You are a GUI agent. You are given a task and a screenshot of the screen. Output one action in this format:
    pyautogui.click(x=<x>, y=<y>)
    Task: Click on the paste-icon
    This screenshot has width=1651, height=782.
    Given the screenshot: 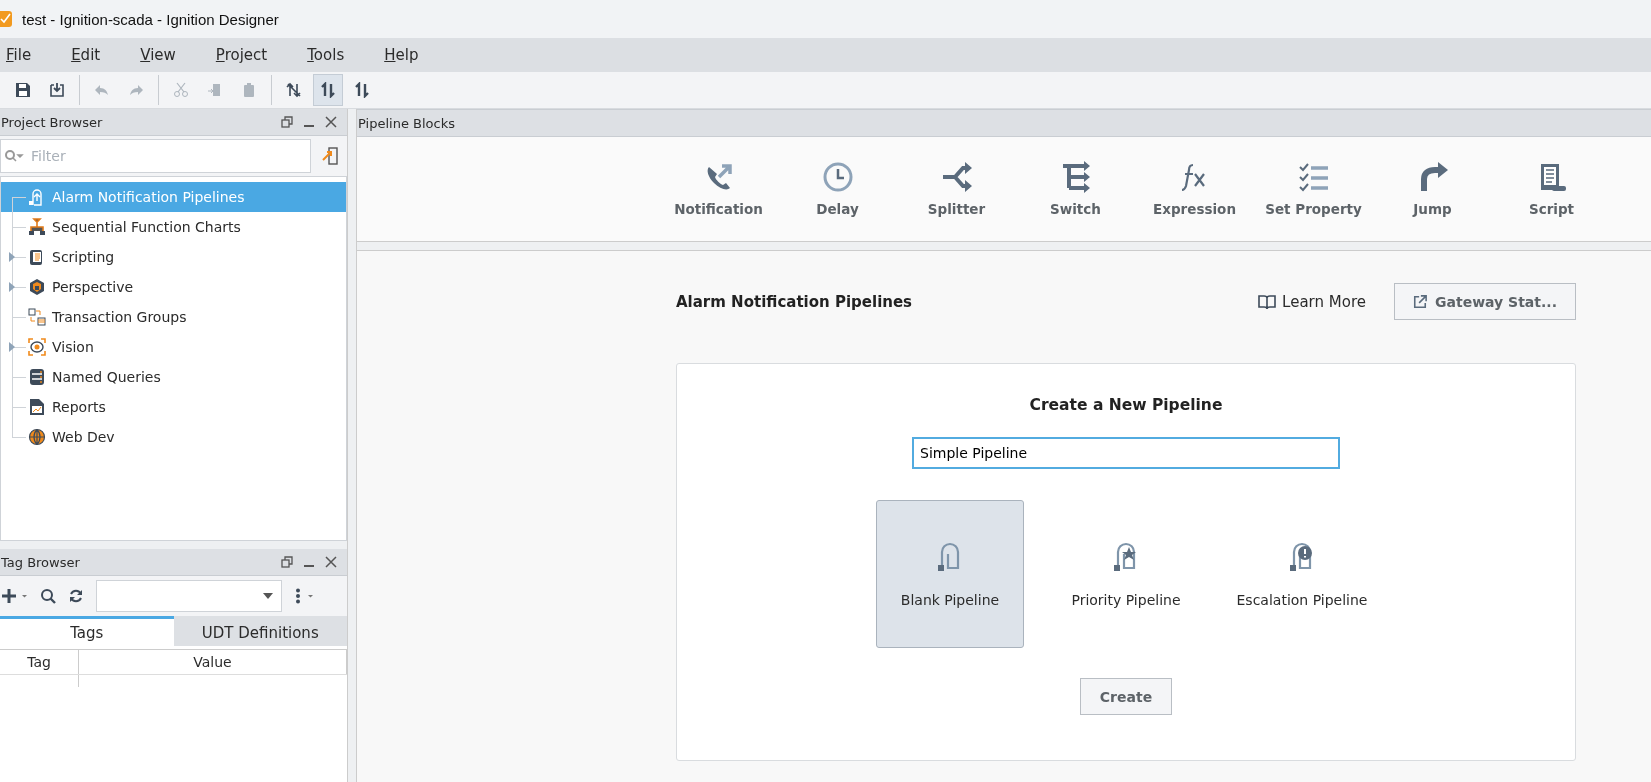 What is the action you would take?
    pyautogui.click(x=249, y=90)
    